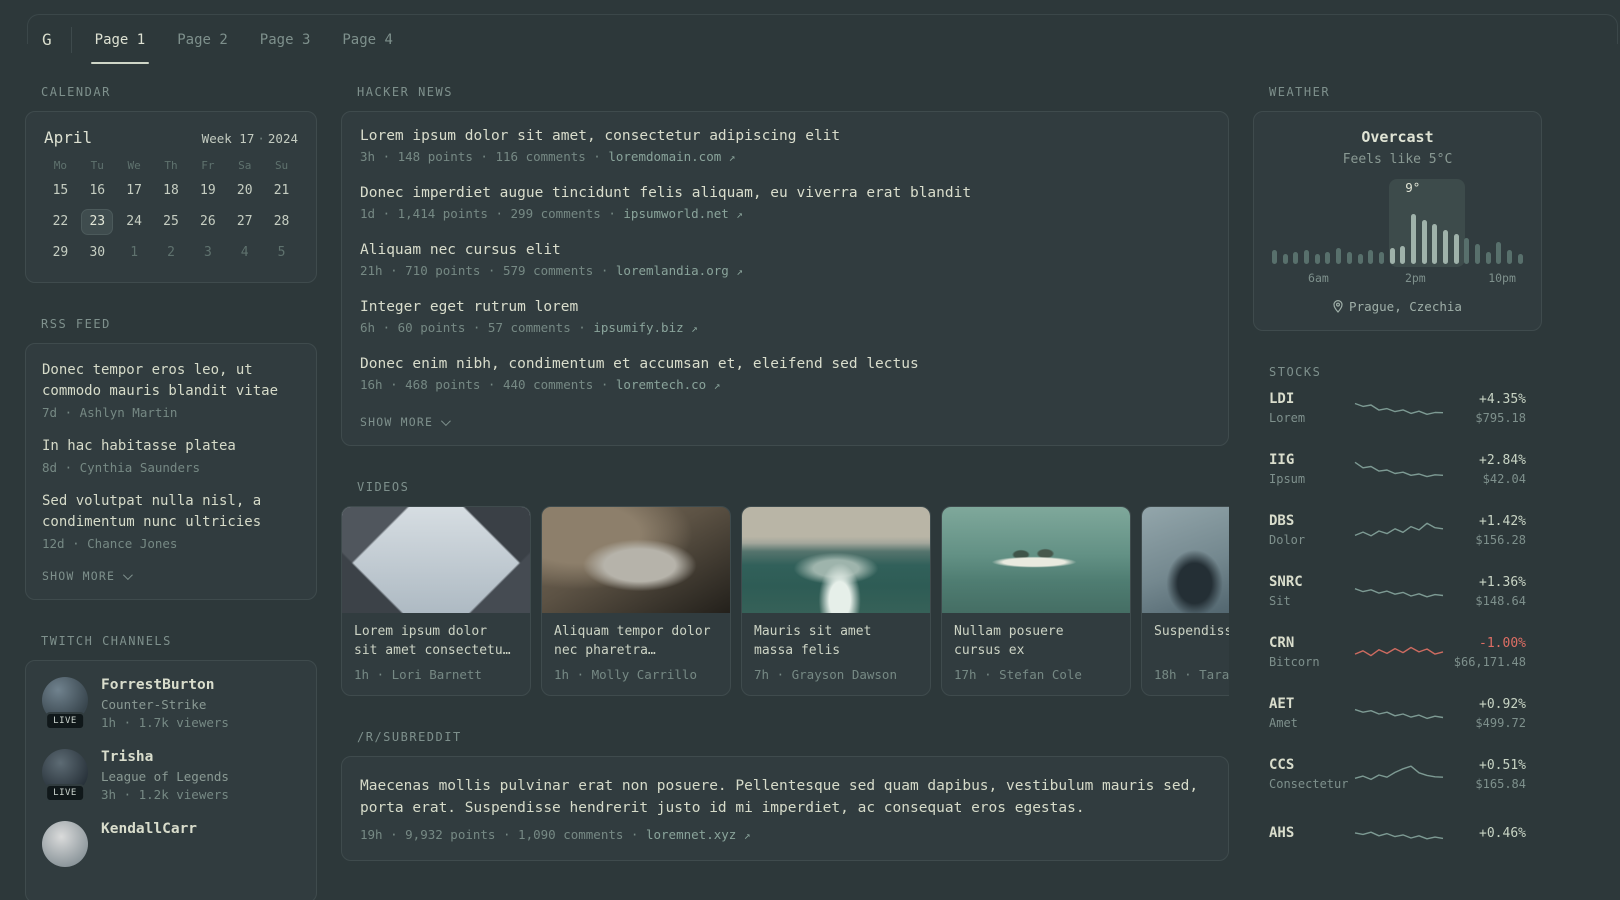  What do you see at coordinates (244, 221) in the screenshot?
I see `calendar-day: 27` at bounding box center [244, 221].